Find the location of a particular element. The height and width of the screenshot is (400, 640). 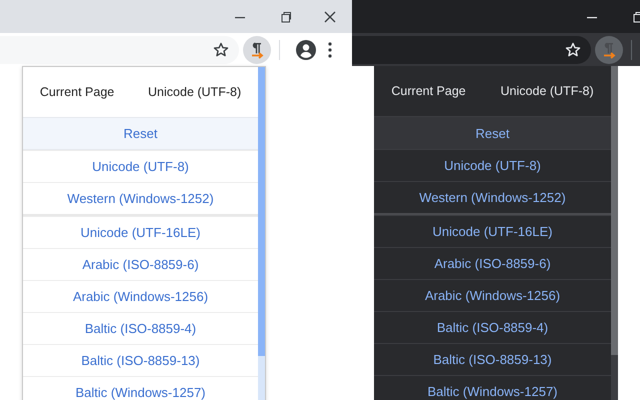

encoding-item: Western (Windows-1252) is located at coordinates (140, 198).